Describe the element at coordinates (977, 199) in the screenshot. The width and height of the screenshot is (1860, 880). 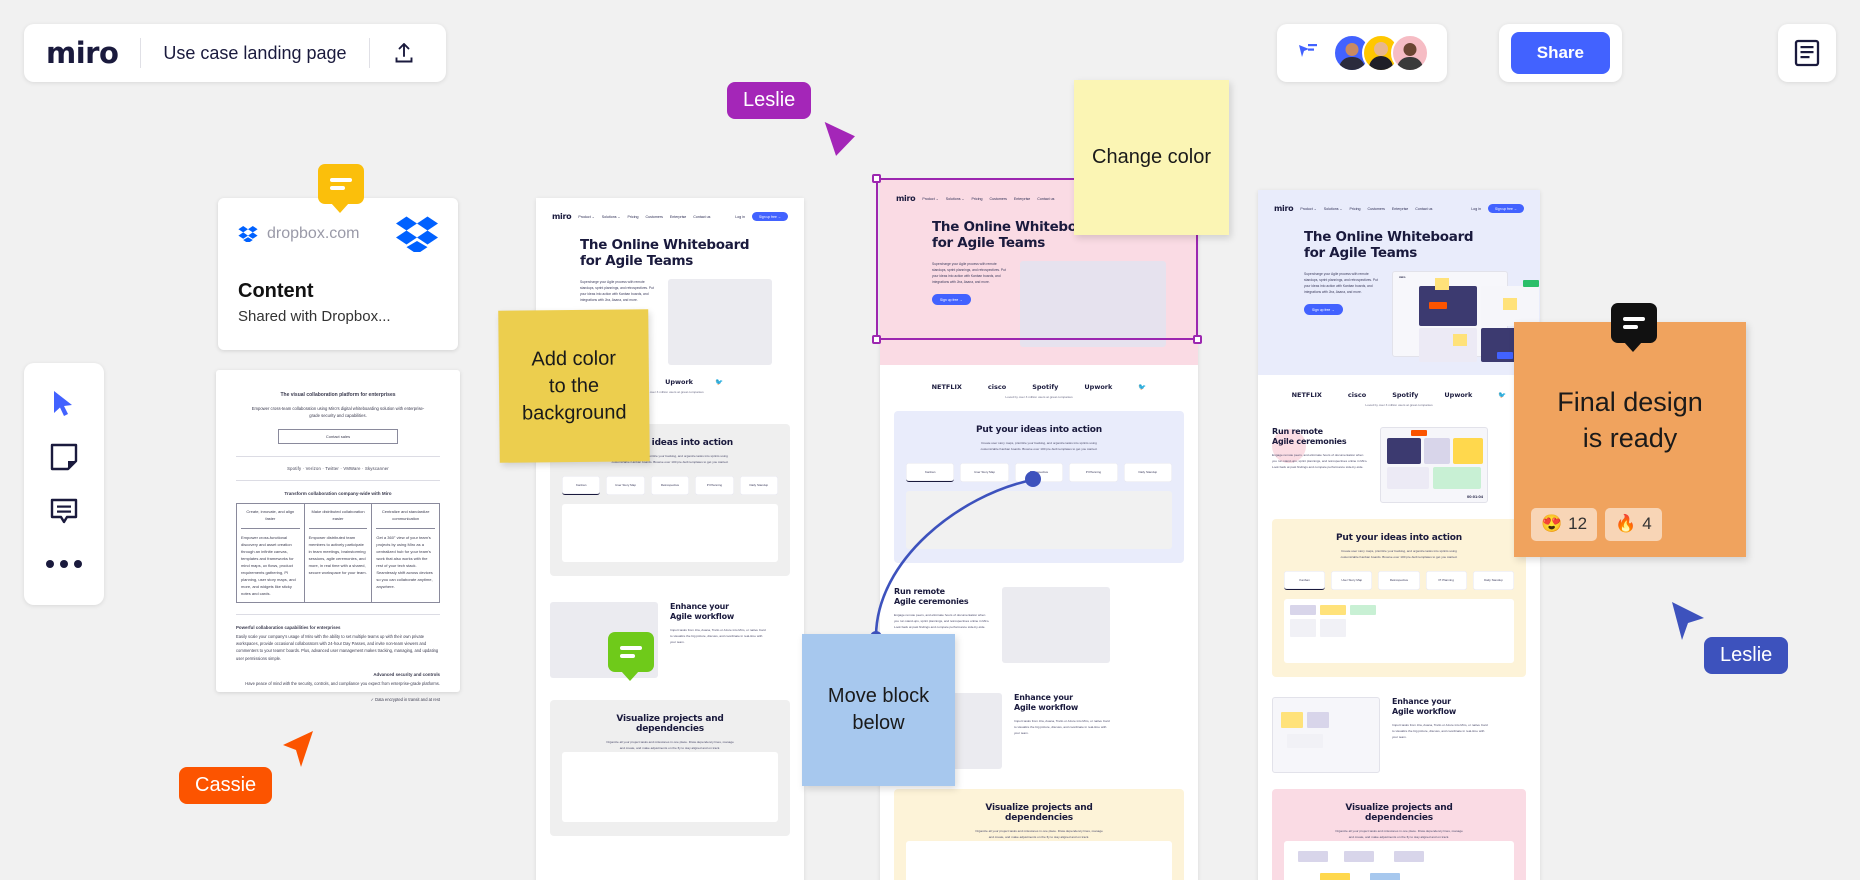
I see `nav-link-pricing-2: Pricing` at that location.